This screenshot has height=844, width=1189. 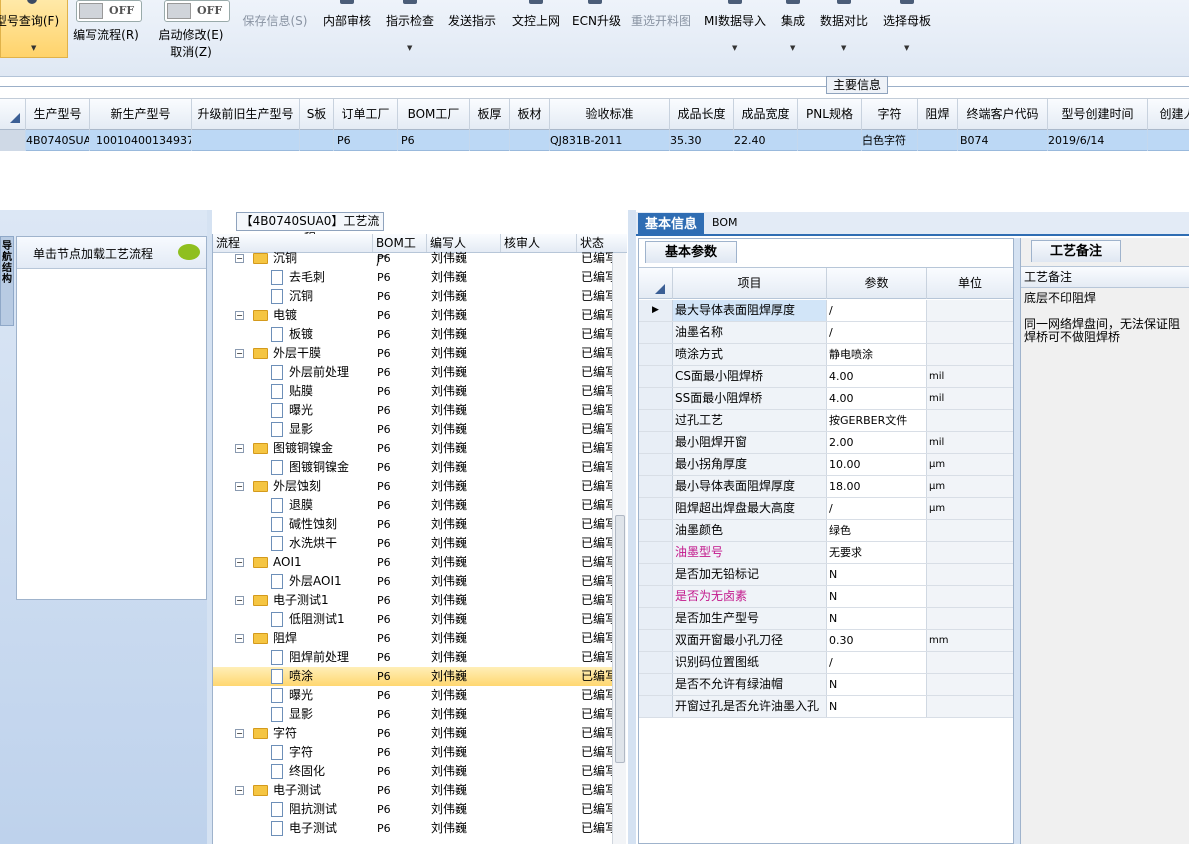 I want to click on param-value: 10.00, so click(x=877, y=464).